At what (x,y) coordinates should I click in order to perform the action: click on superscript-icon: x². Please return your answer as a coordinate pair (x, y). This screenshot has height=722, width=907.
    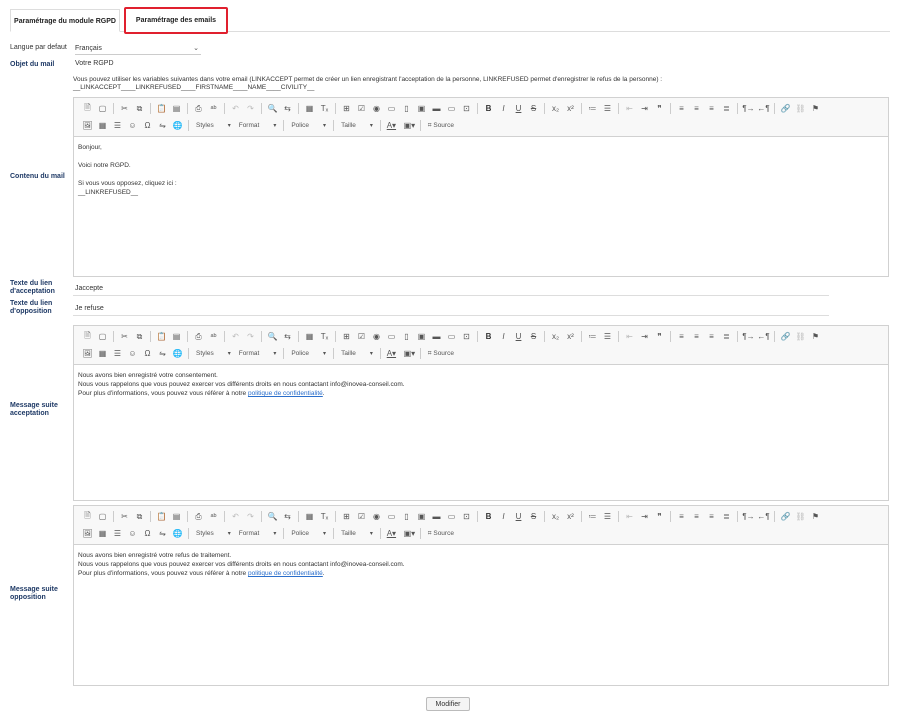
    Looking at the image, I should click on (570, 336).